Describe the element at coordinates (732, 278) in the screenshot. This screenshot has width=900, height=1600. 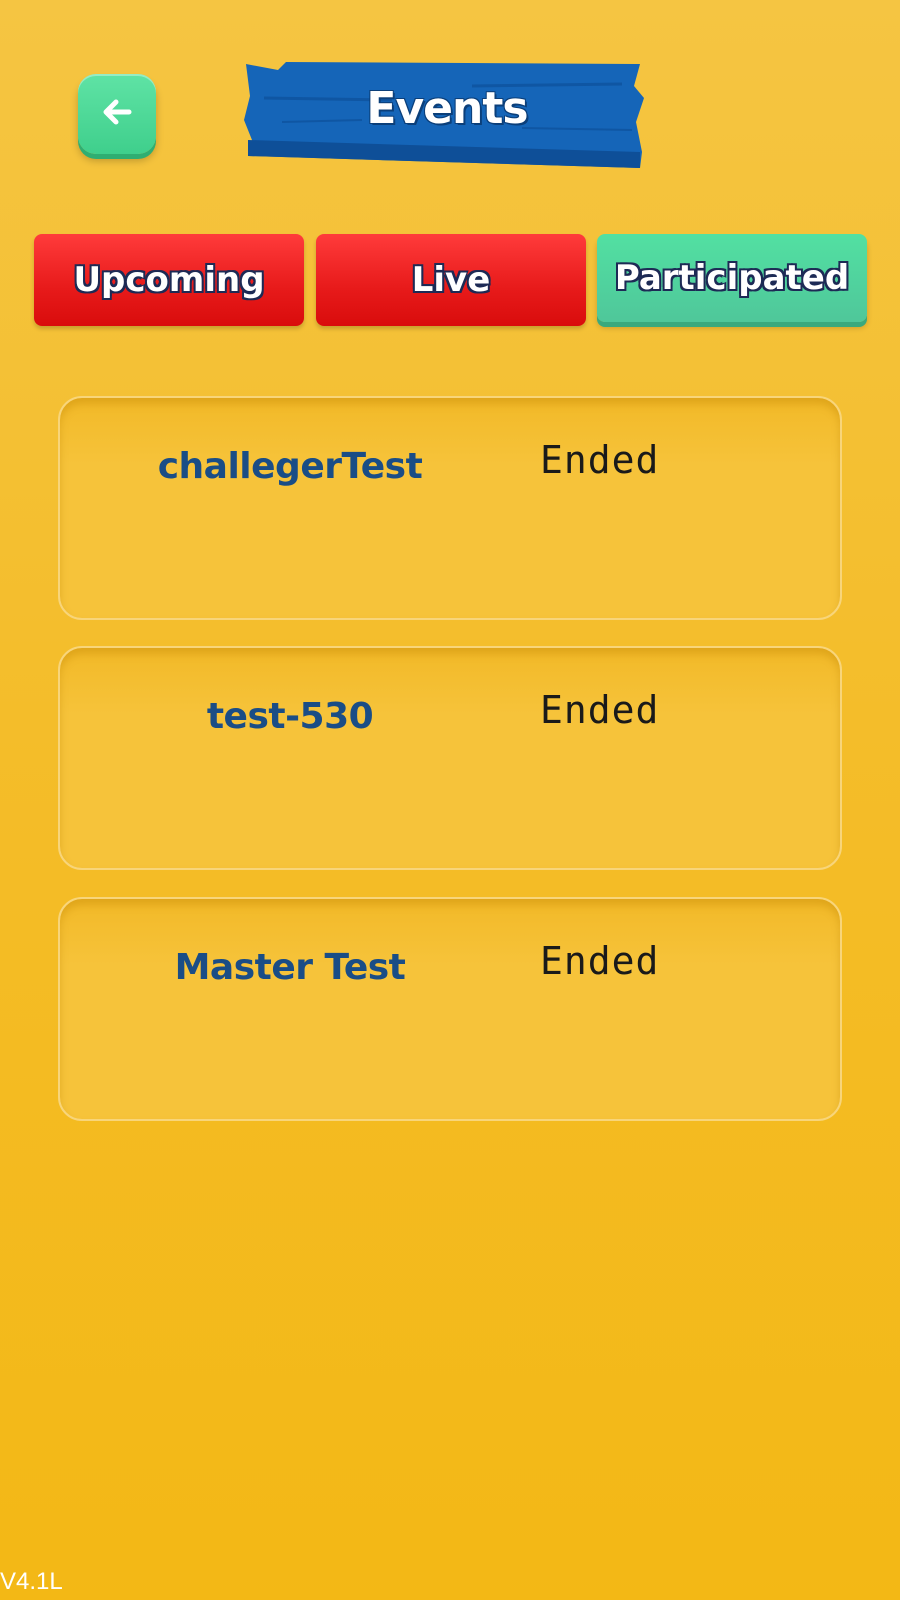
I see `tab-participated: Participated` at that location.